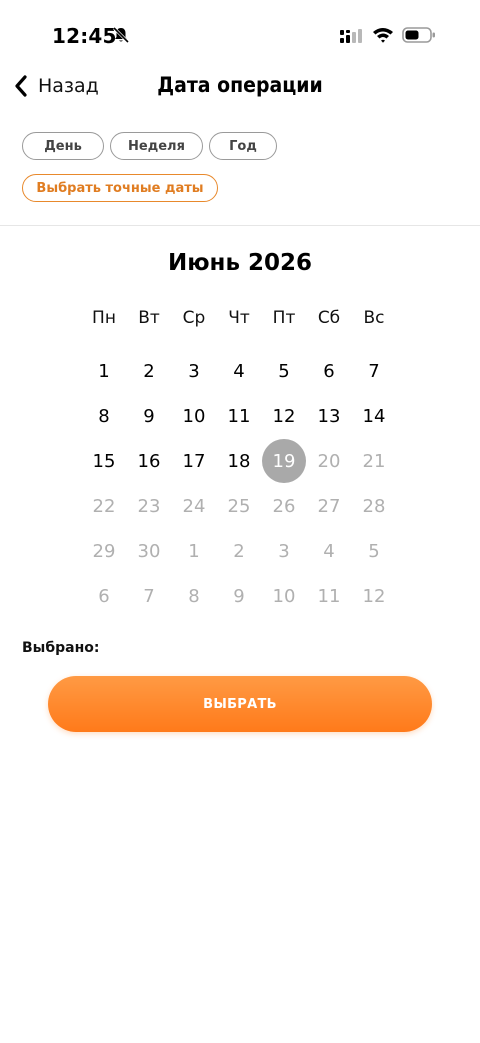  What do you see at coordinates (61, 648) in the screenshot?
I see `selected-label: Выбрано:` at bounding box center [61, 648].